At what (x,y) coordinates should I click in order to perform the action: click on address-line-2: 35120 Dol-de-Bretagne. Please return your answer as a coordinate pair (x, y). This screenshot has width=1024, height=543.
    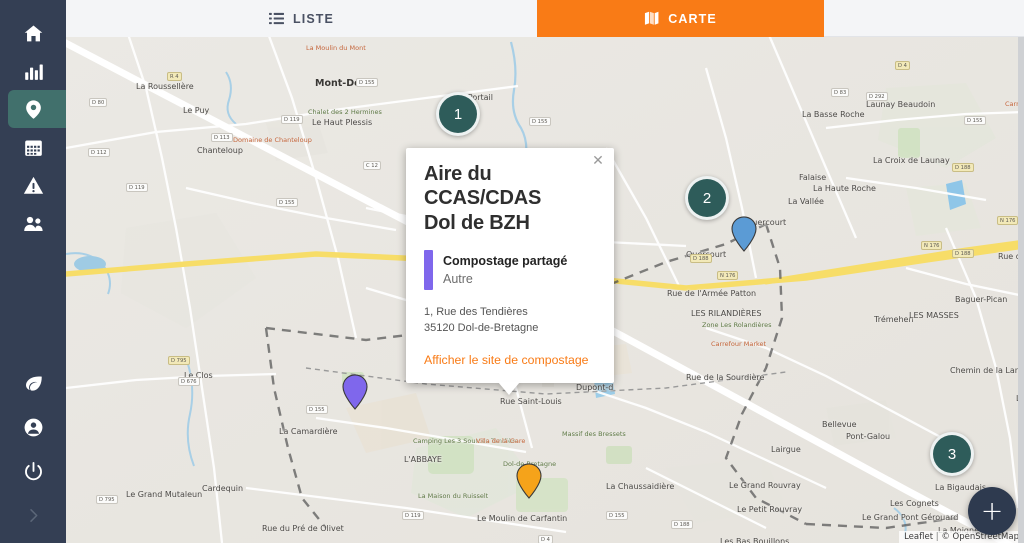
    Looking at the image, I should click on (481, 328).